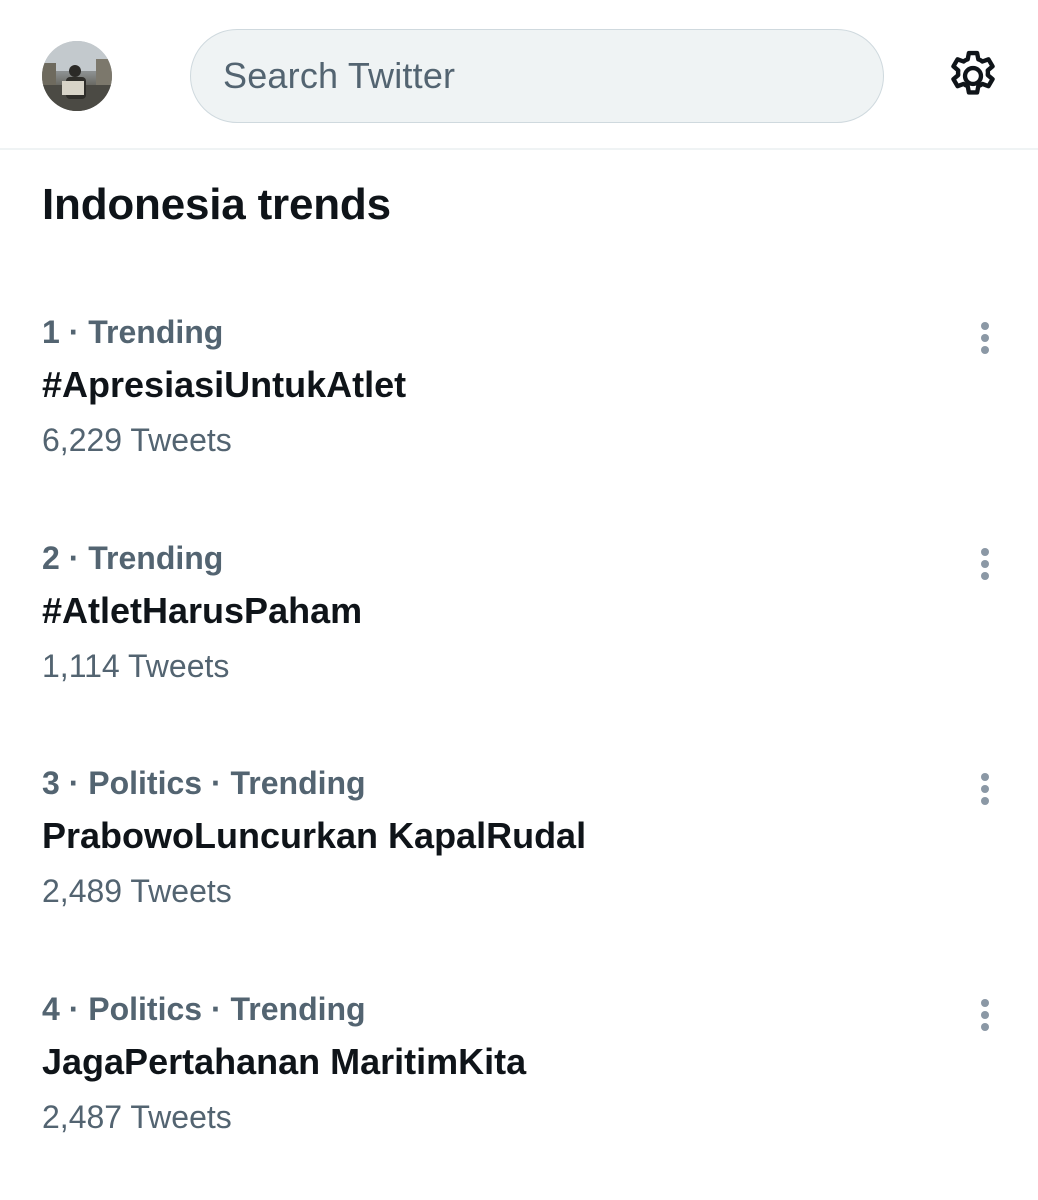  What do you see at coordinates (133, 558) in the screenshot?
I see `trend-meta: 2 · Trending` at bounding box center [133, 558].